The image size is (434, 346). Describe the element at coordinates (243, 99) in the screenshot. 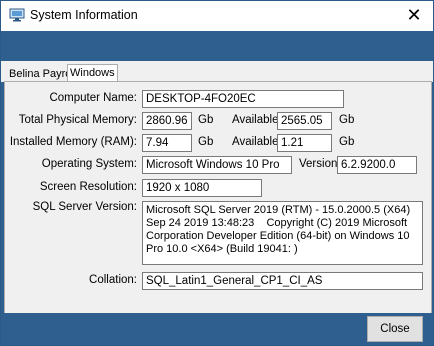

I see `computer-name-field: DESKTOP-4FO20EC` at that location.